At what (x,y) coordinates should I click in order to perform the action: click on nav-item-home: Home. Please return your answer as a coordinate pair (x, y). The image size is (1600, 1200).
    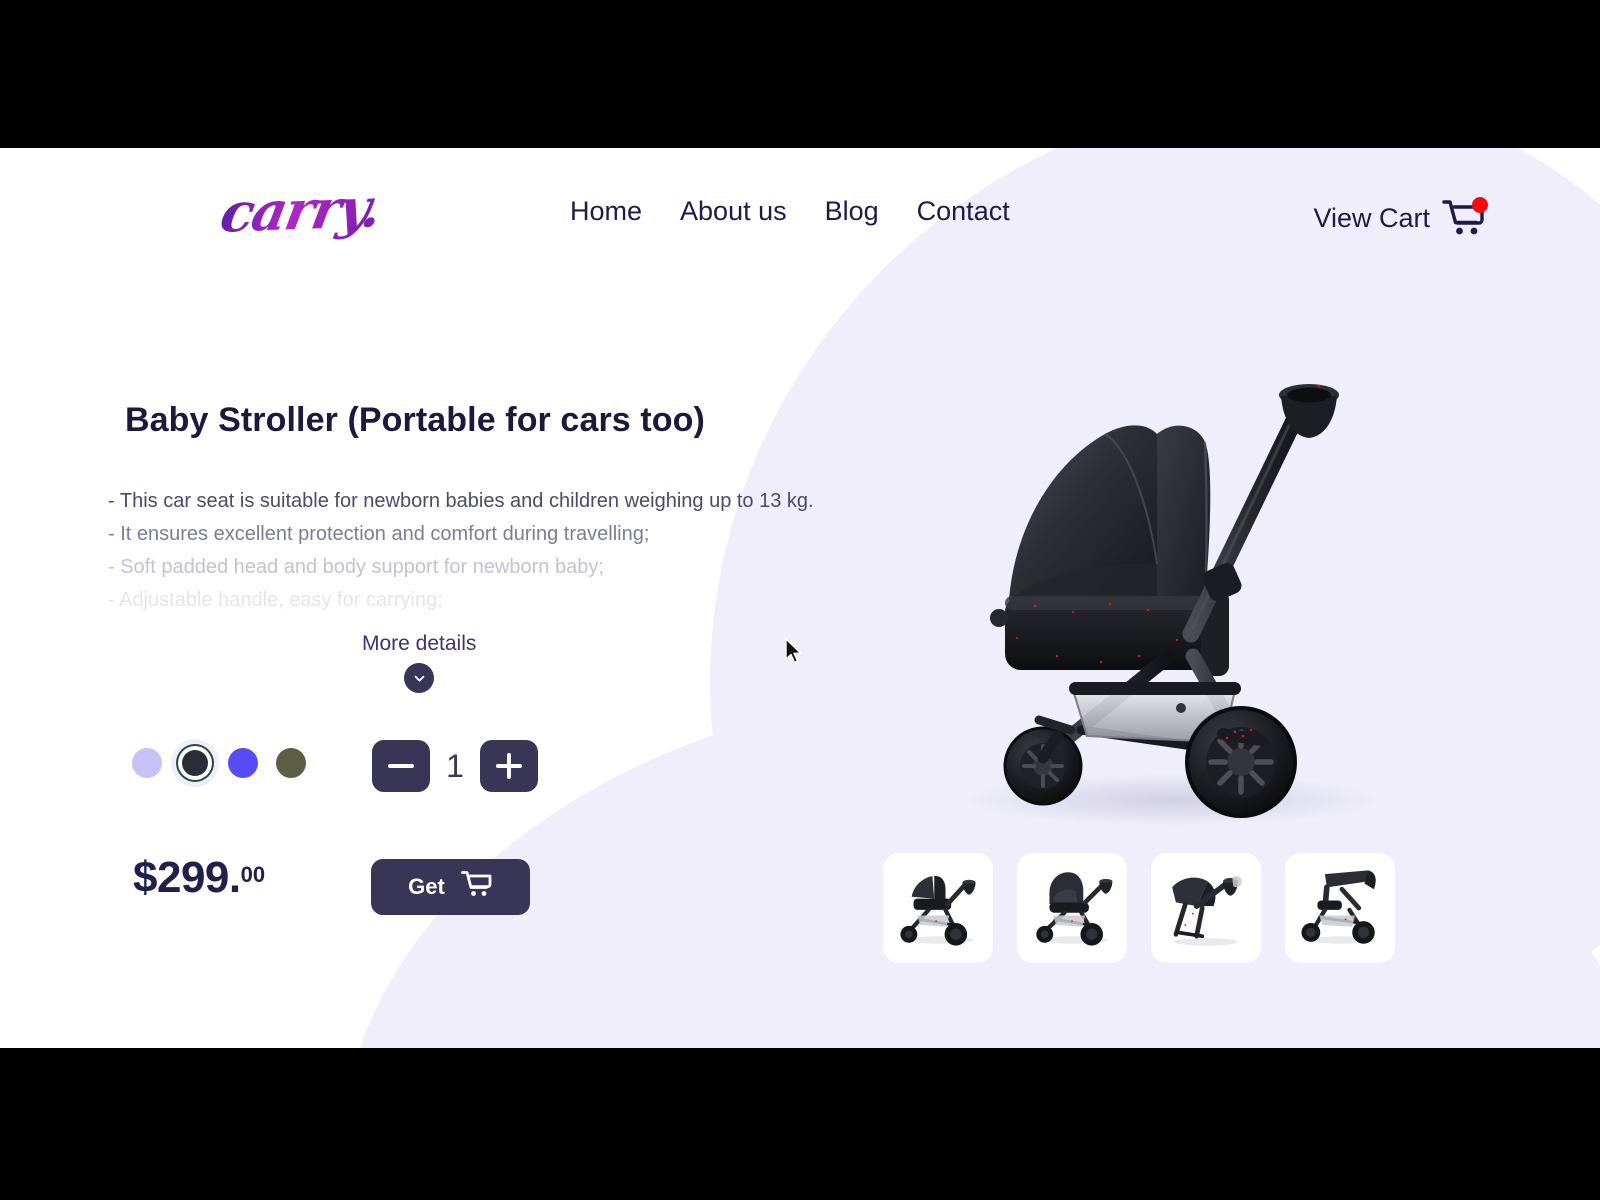
    Looking at the image, I should click on (606, 211).